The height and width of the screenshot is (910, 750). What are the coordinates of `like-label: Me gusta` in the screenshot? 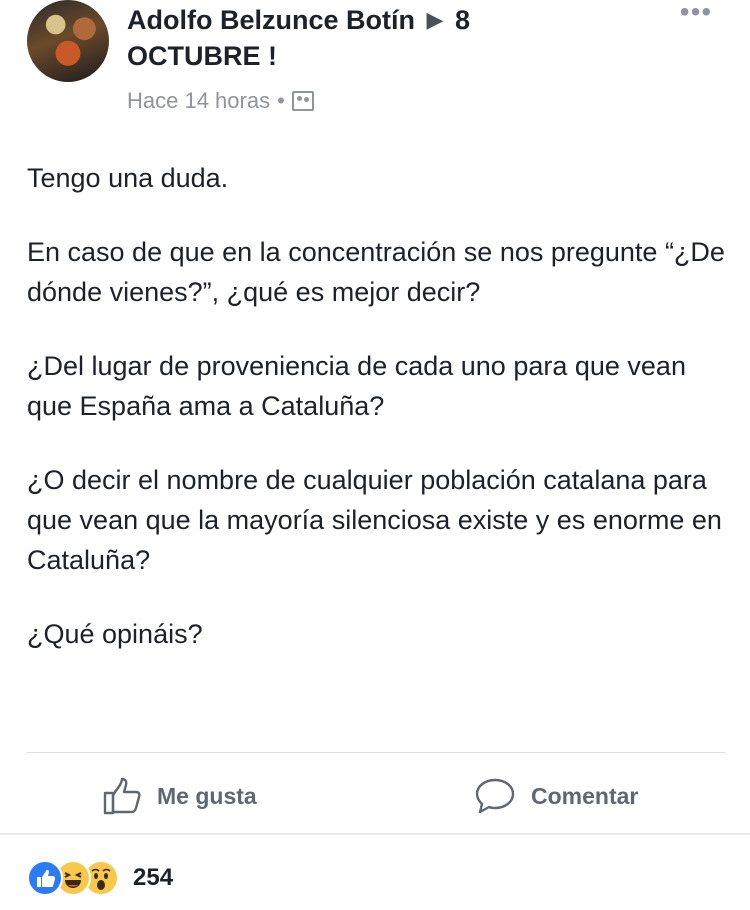 It's located at (207, 795).